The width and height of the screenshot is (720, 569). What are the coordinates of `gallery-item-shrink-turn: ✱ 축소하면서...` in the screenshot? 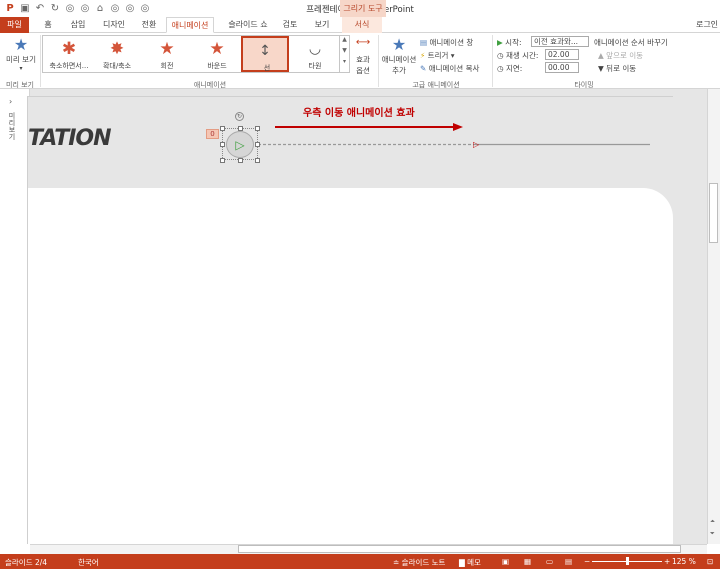 It's located at (69, 54).